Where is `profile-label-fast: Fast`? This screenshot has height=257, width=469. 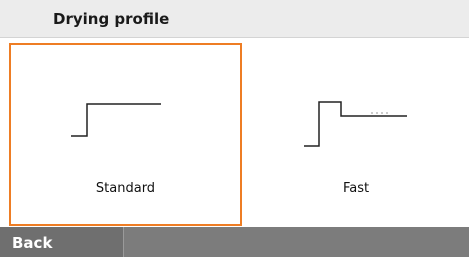 profile-label-fast: Fast is located at coordinates (356, 188).